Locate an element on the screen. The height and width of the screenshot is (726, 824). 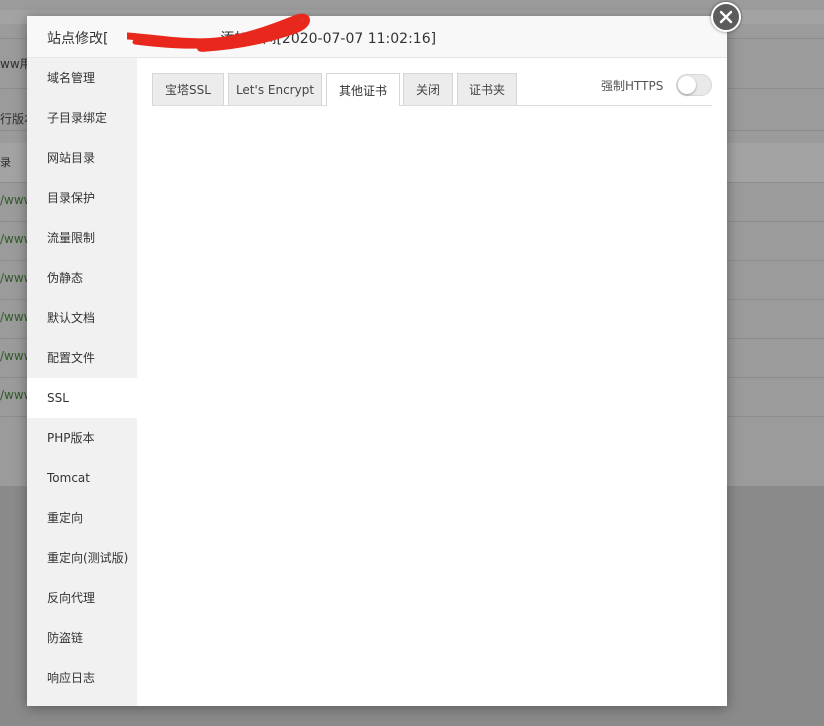
sidebar-item-tomcat: Tomcat is located at coordinates (82, 478).